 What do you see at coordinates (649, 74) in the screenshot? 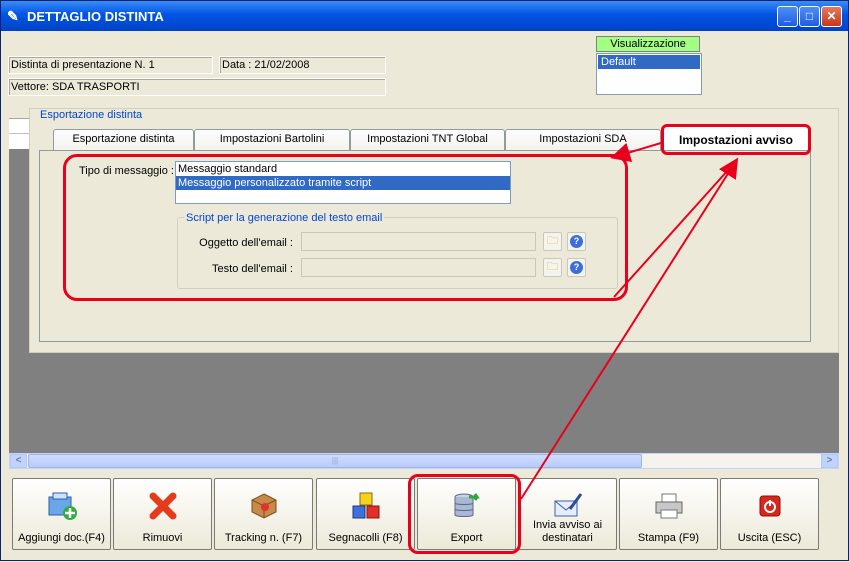
I see `visualizzazione-list: Default` at bounding box center [649, 74].